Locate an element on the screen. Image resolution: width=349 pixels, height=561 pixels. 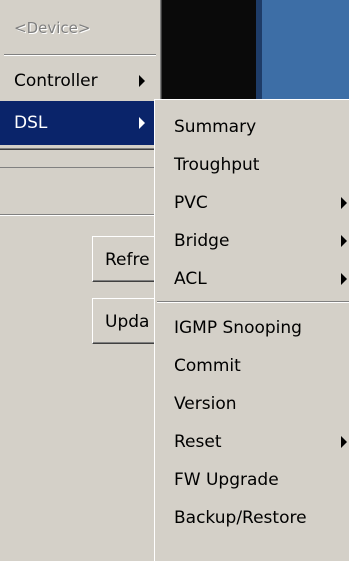
device-context-menu: <Device> Controller DSL is located at coordinates (81, 75).